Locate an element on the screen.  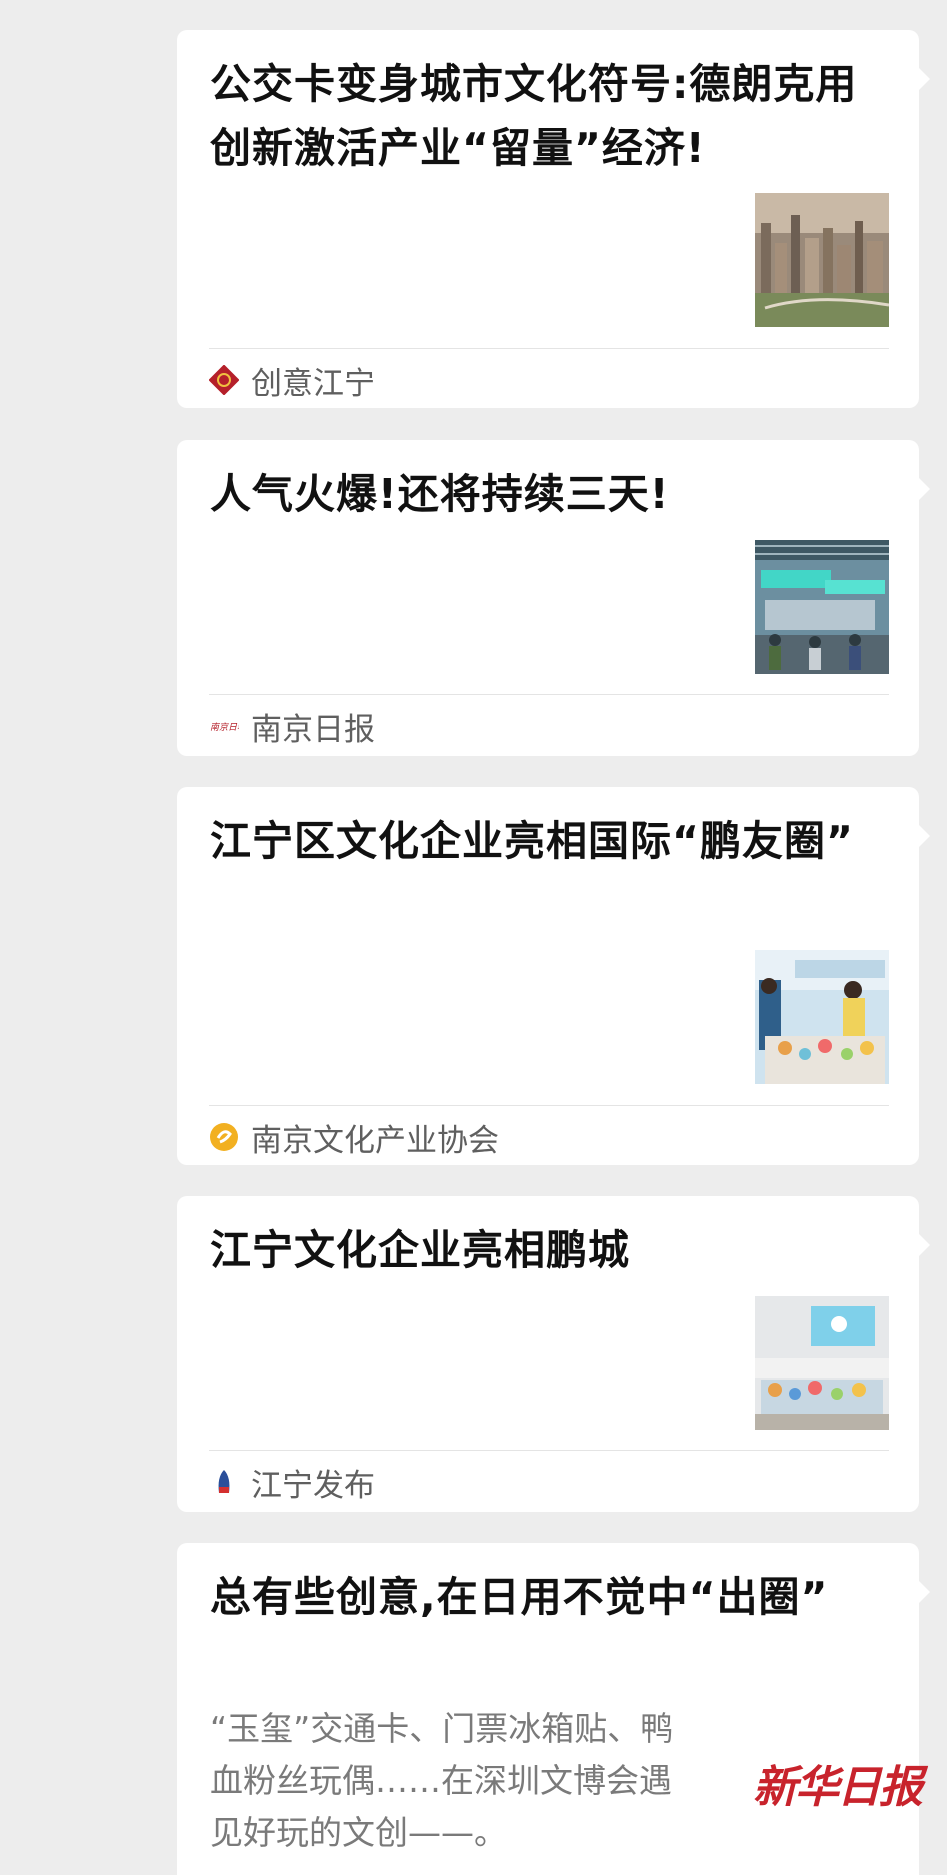
article-title: 总有些创意,在日用不觉中“出圈” is located at coordinates (519, 1597).